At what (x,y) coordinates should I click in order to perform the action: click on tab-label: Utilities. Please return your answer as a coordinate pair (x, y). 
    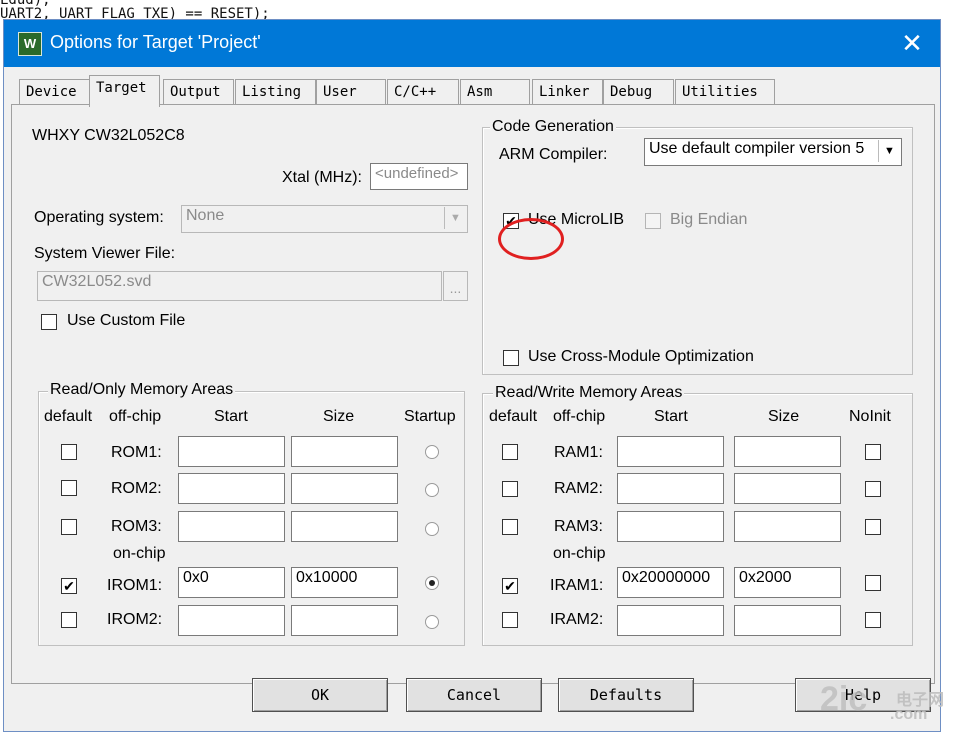
    Looking at the image, I should click on (720, 92).